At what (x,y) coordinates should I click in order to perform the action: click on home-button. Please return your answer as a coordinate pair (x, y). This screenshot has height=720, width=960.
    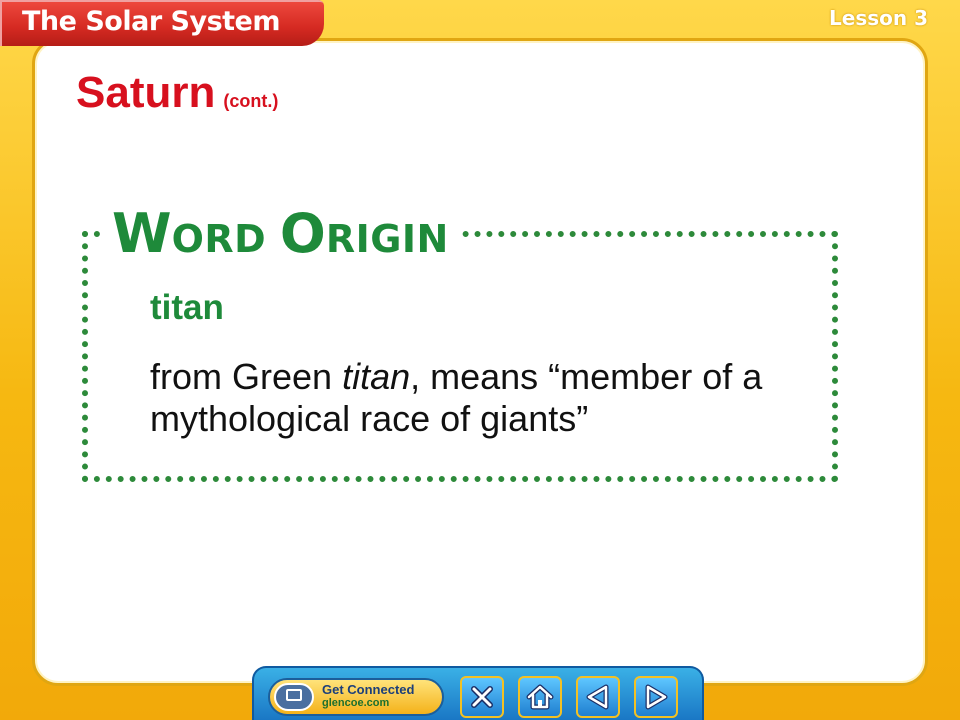
    Looking at the image, I should click on (540, 697).